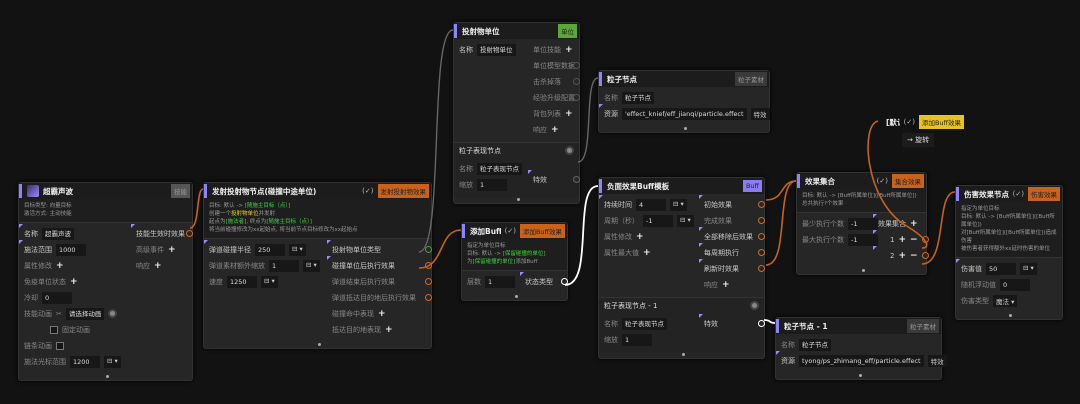 This screenshot has width=1080, height=404. Describe the element at coordinates (1005, 300) in the screenshot. I see `damage-type-select: 魔法 ▾` at that location.